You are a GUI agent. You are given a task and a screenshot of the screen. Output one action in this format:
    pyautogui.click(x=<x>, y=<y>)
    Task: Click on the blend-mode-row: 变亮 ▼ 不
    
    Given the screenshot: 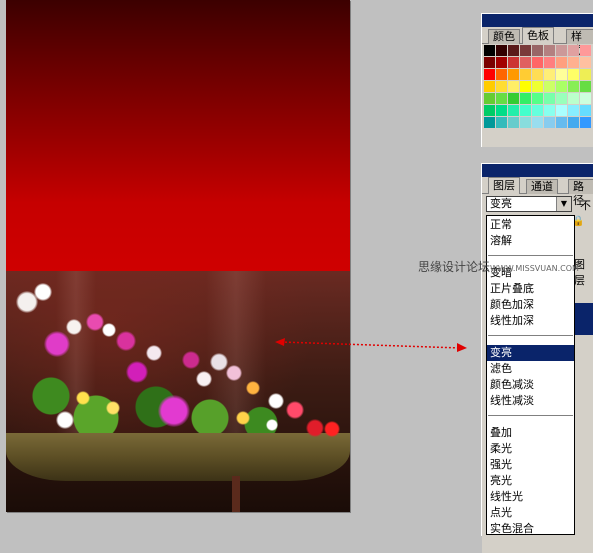 What is the action you would take?
    pyautogui.click(x=537, y=204)
    